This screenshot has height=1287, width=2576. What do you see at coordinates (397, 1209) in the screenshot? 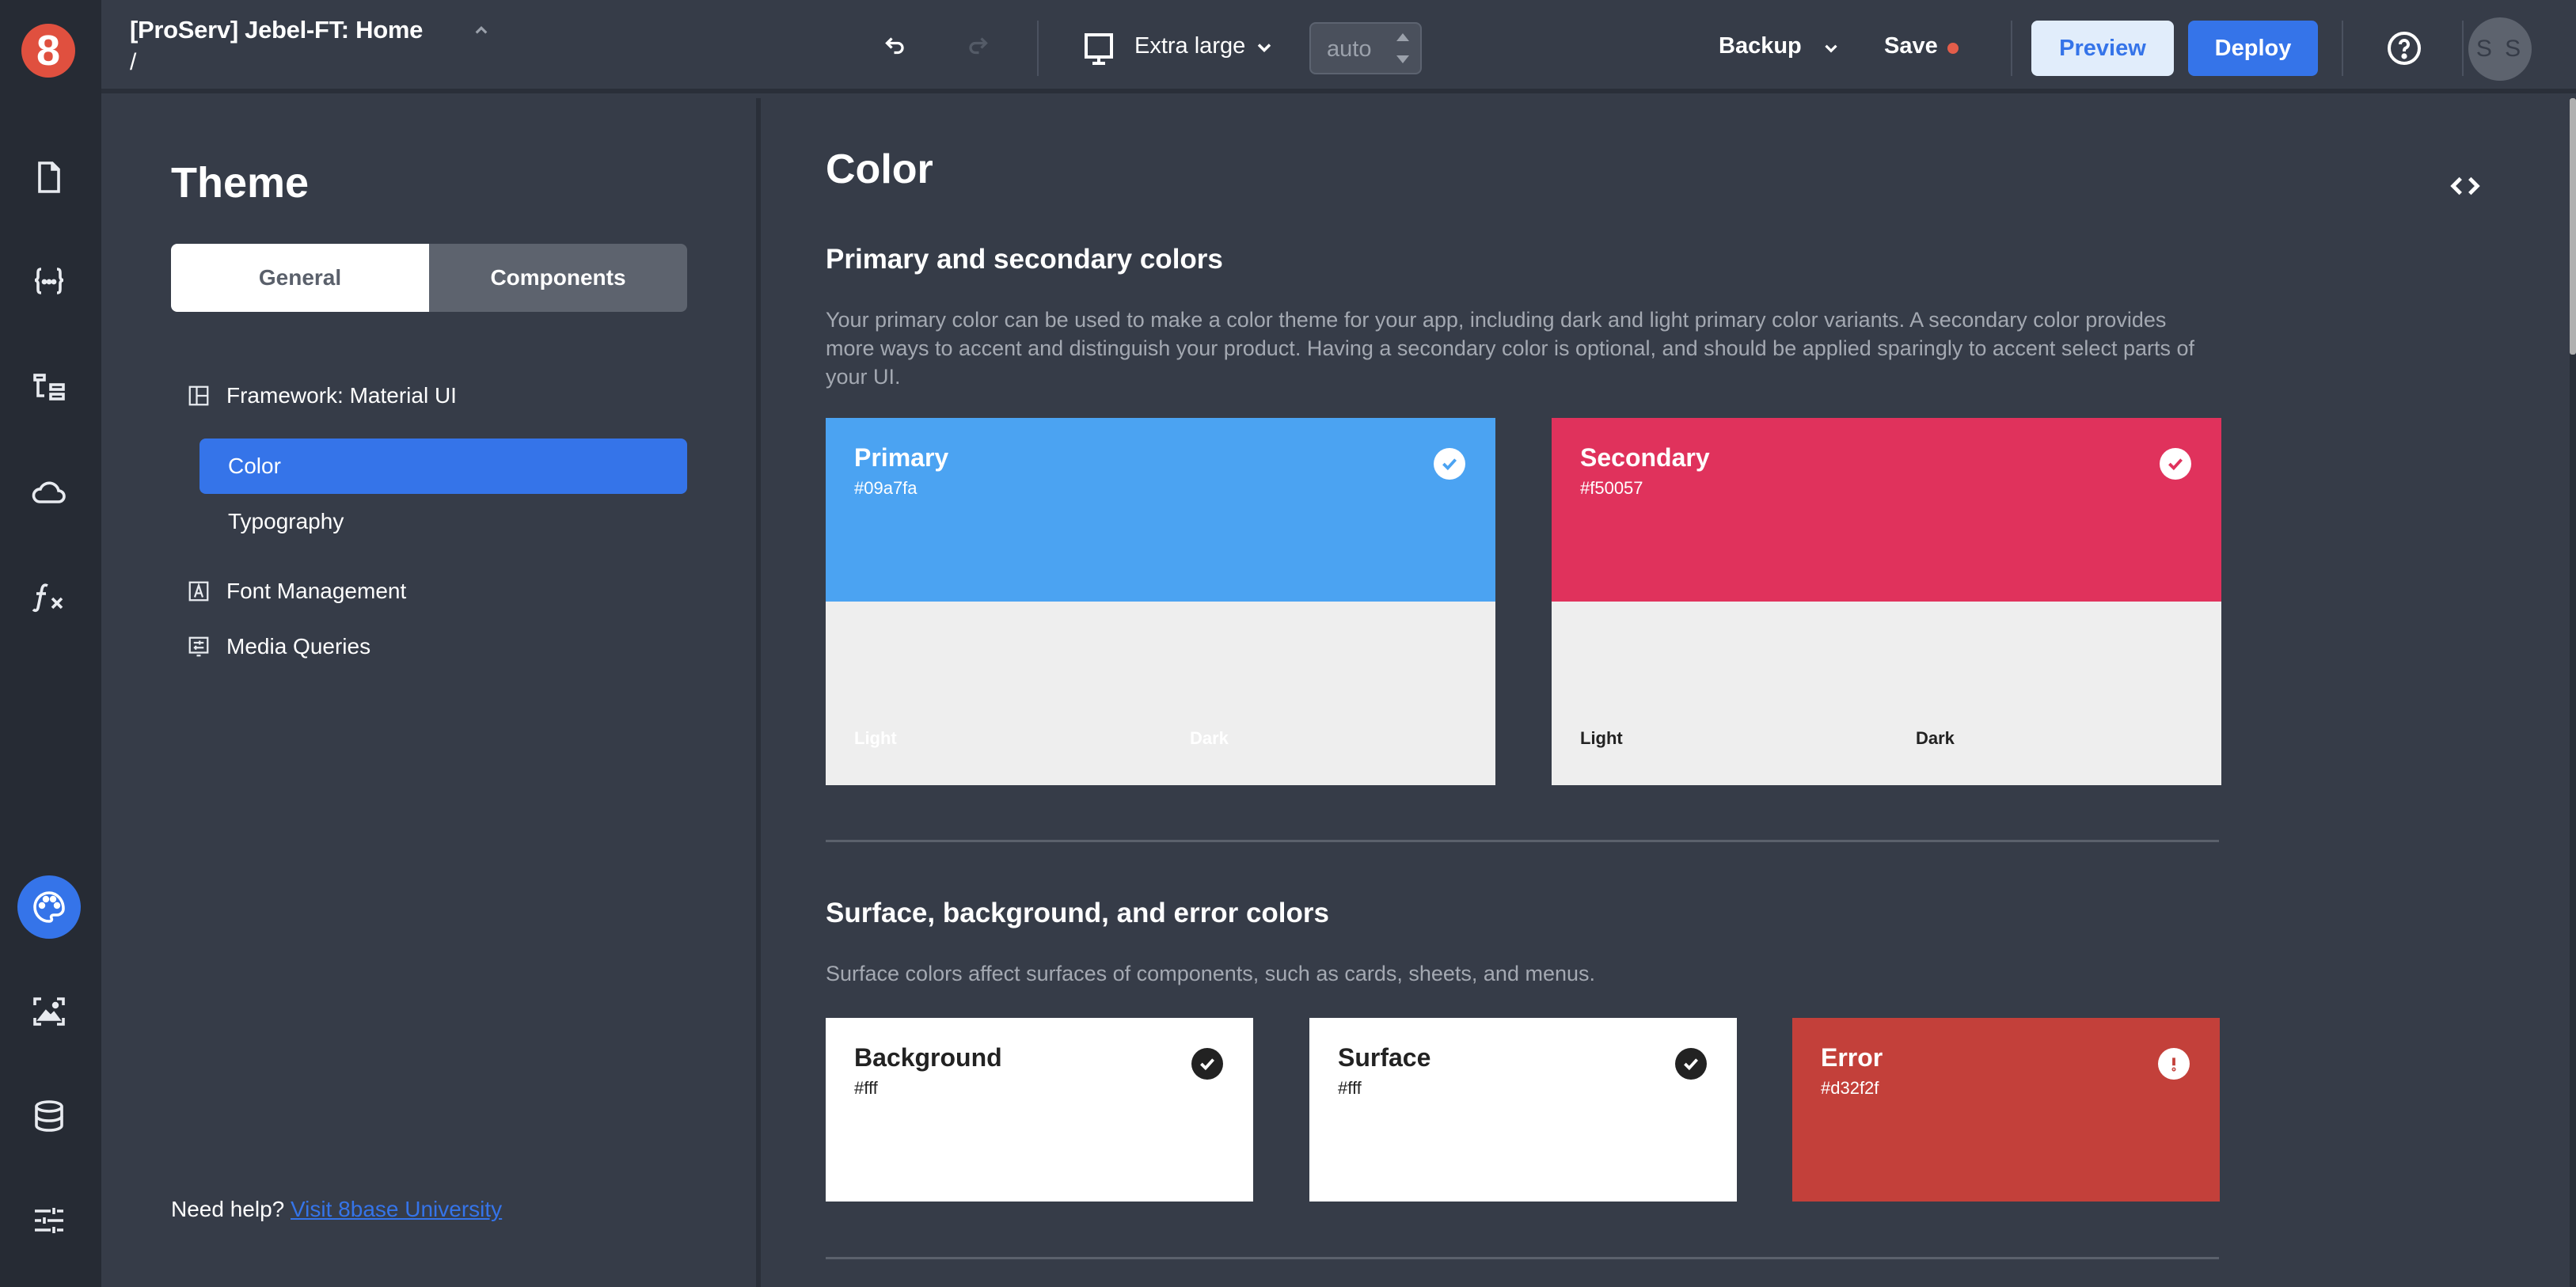
I see `university-link: Visit 8base University` at bounding box center [397, 1209].